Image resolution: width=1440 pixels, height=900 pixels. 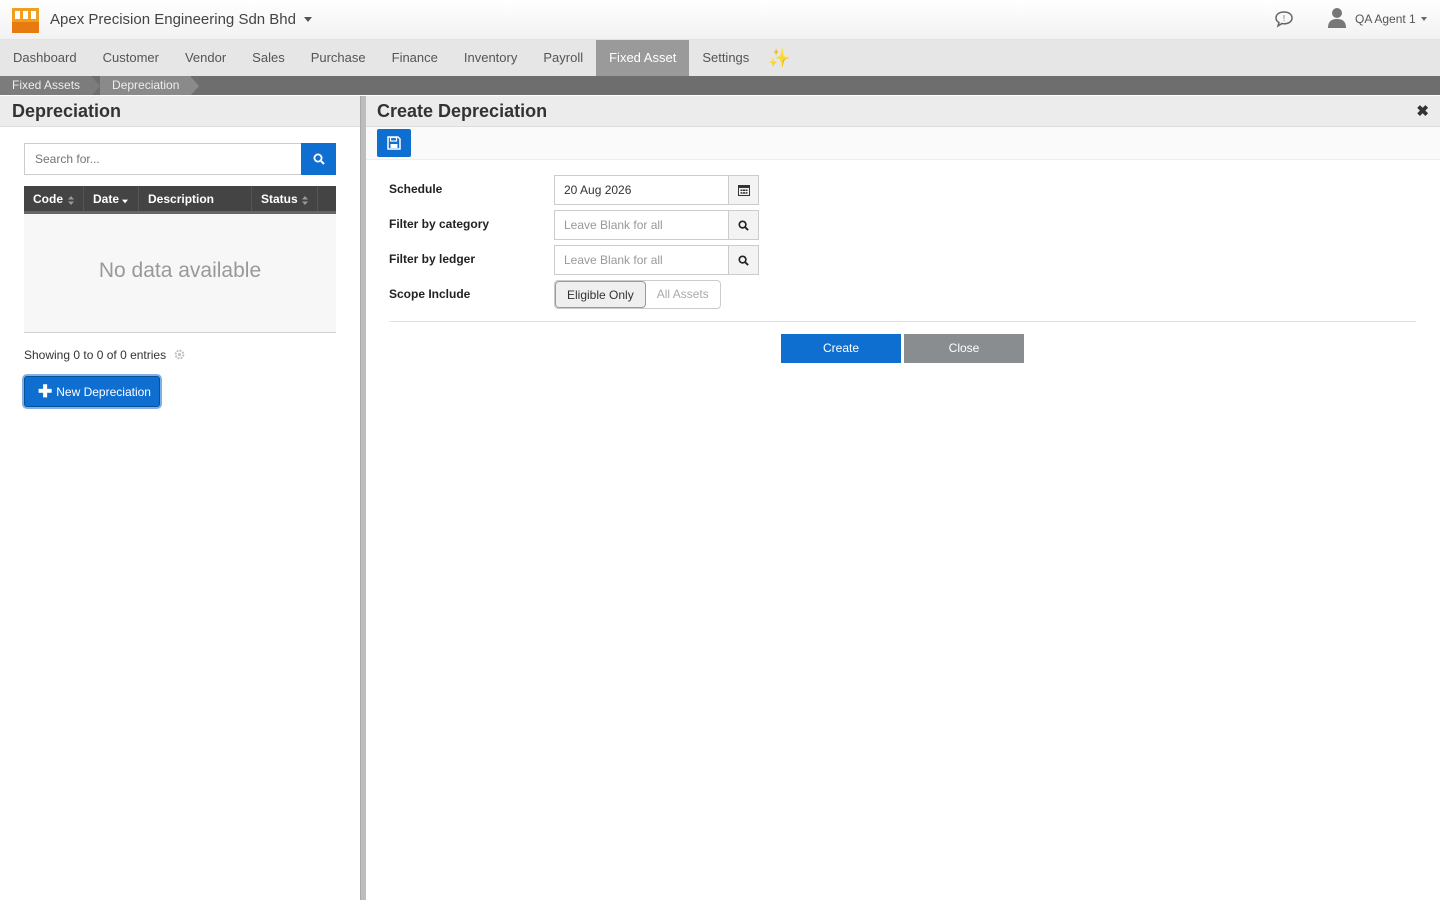 What do you see at coordinates (1337, 17) in the screenshot?
I see `user-avatar-icon` at bounding box center [1337, 17].